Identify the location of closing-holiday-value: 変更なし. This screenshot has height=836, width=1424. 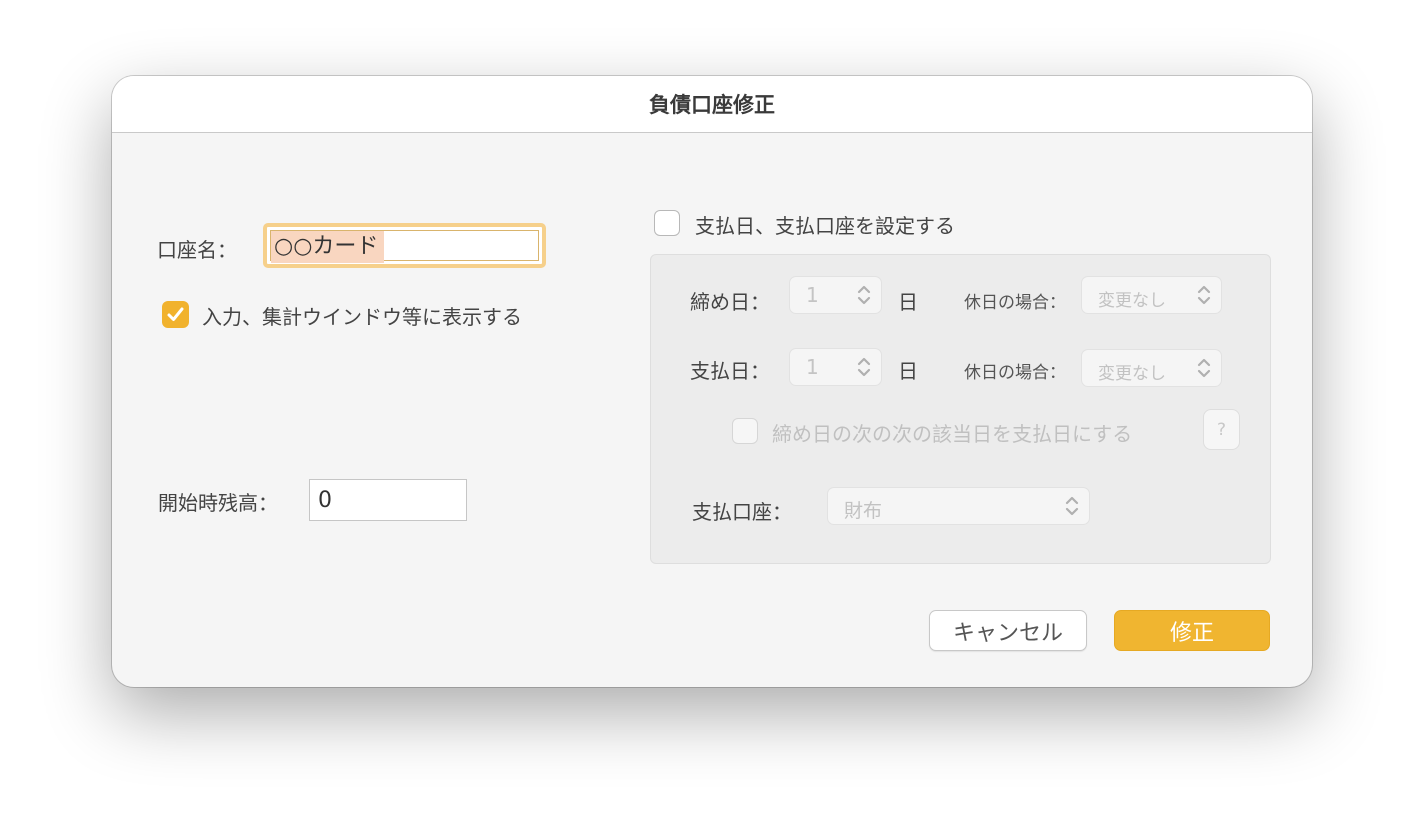
(1132, 301).